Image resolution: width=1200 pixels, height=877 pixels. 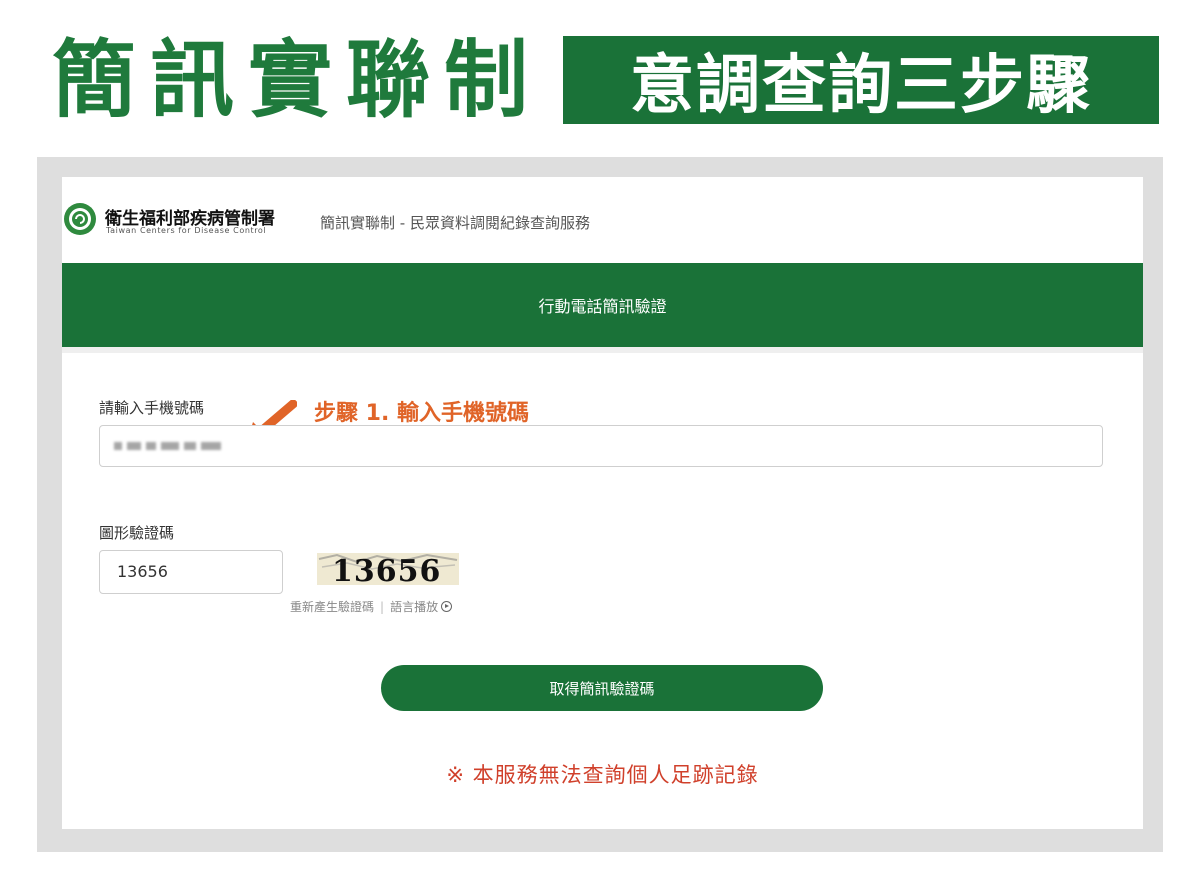 I want to click on regenerate-captcha-link: 重新產生驗證碼, so click(x=332, y=606).